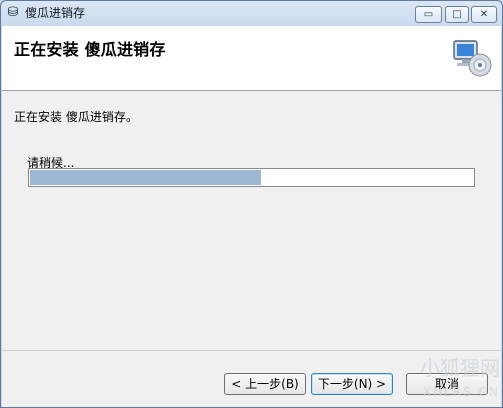 This screenshot has width=503, height=408. I want to click on close-button: ✕, so click(484, 14).